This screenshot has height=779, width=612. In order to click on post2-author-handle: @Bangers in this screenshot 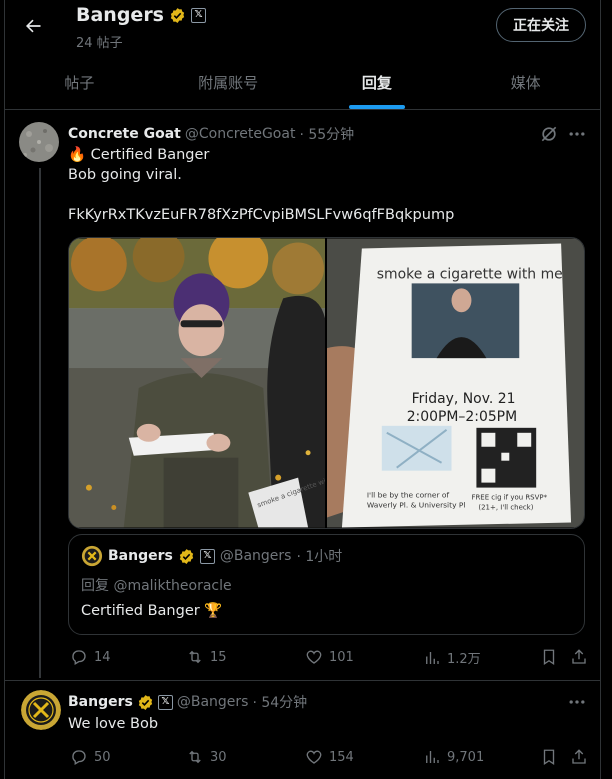, I will do `click(213, 702)`.